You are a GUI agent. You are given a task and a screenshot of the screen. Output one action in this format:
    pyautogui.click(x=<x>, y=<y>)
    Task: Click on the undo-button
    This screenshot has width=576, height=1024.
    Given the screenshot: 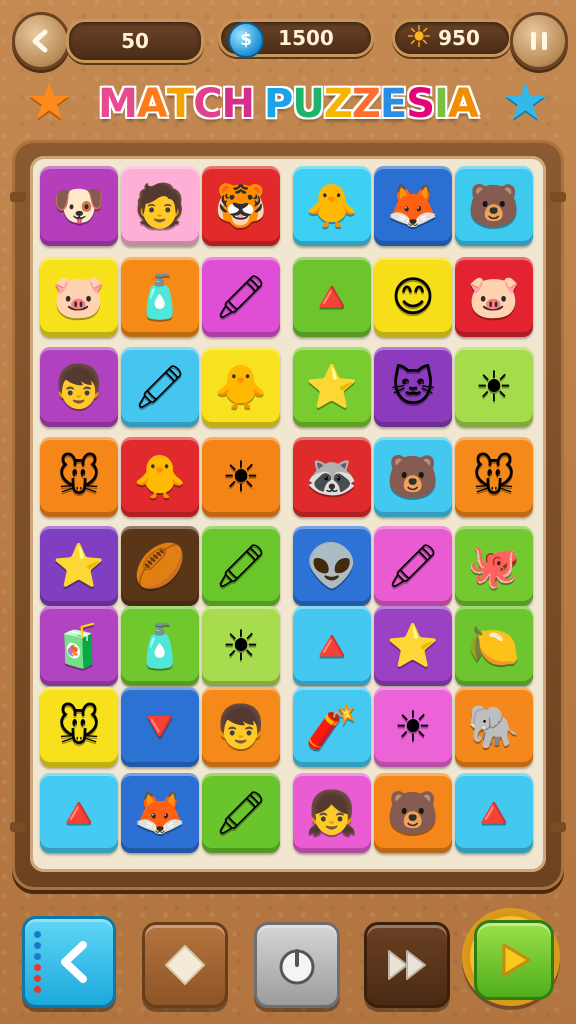 What is the action you would take?
    pyautogui.click(x=69, y=962)
    